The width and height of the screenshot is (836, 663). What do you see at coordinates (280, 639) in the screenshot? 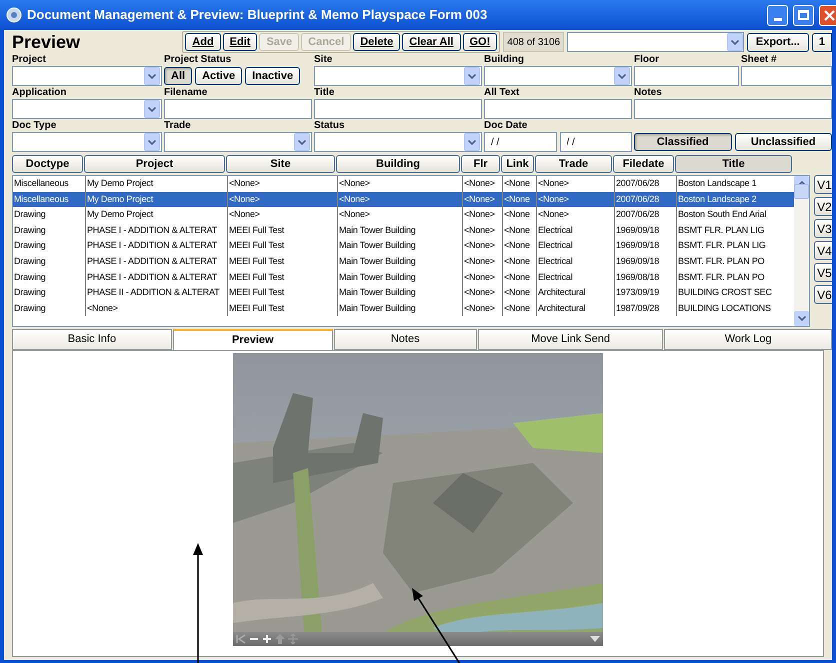
I see `up-arrow-icon` at bounding box center [280, 639].